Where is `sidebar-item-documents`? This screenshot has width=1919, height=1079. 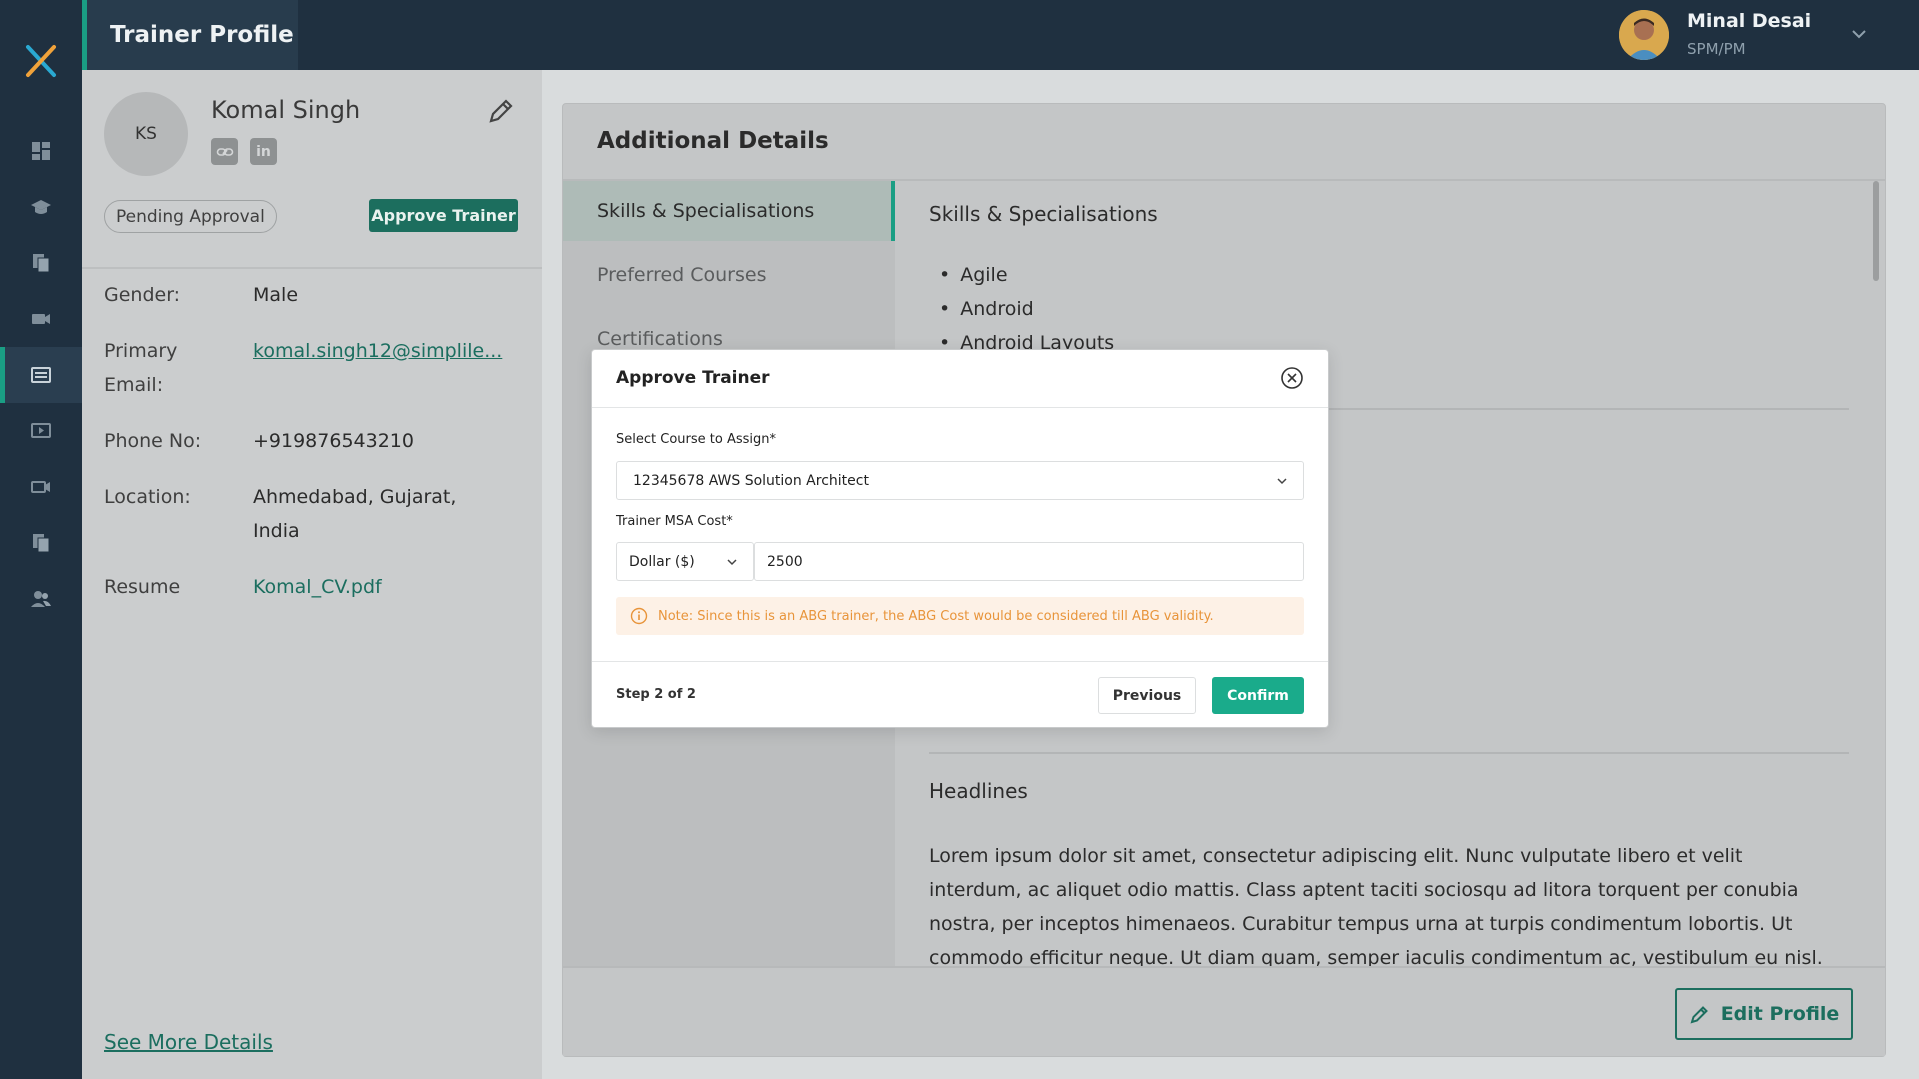 sidebar-item-documents is located at coordinates (41, 263).